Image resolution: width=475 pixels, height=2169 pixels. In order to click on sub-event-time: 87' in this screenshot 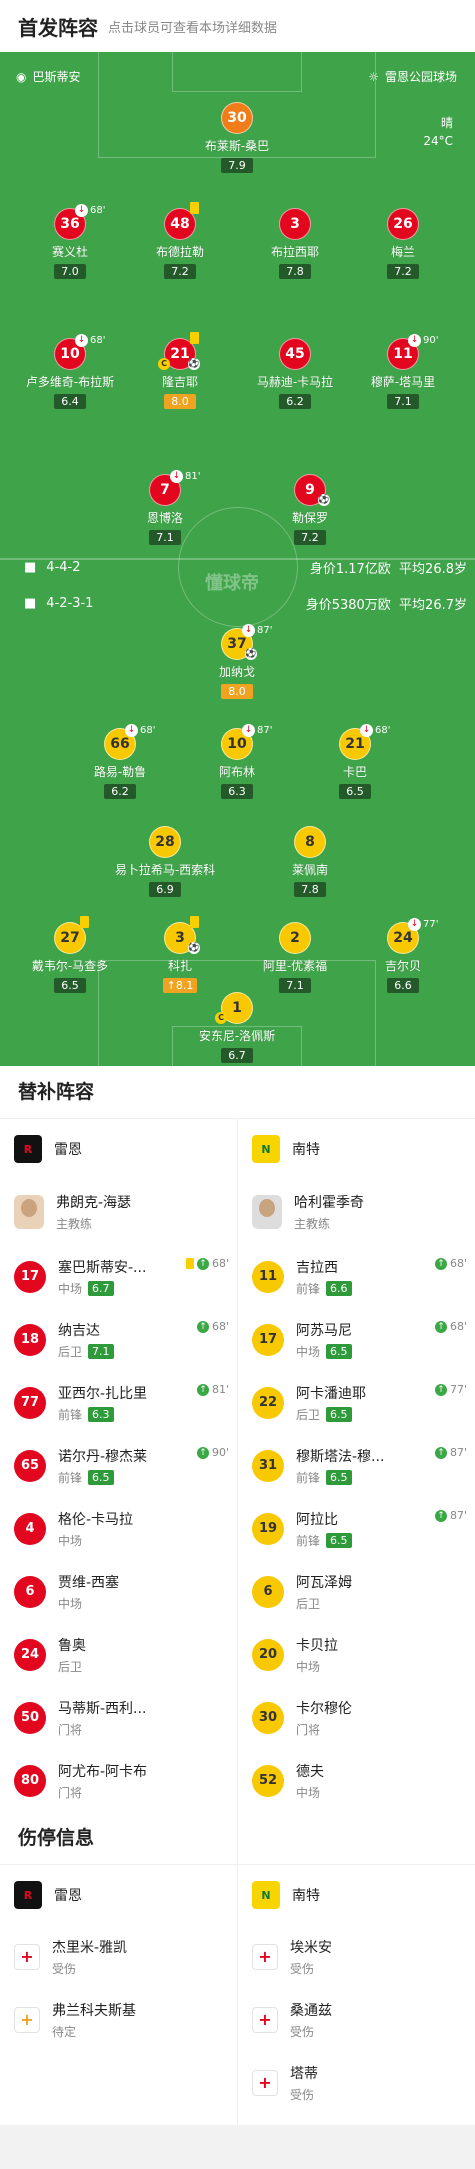, I will do `click(458, 1452)`.